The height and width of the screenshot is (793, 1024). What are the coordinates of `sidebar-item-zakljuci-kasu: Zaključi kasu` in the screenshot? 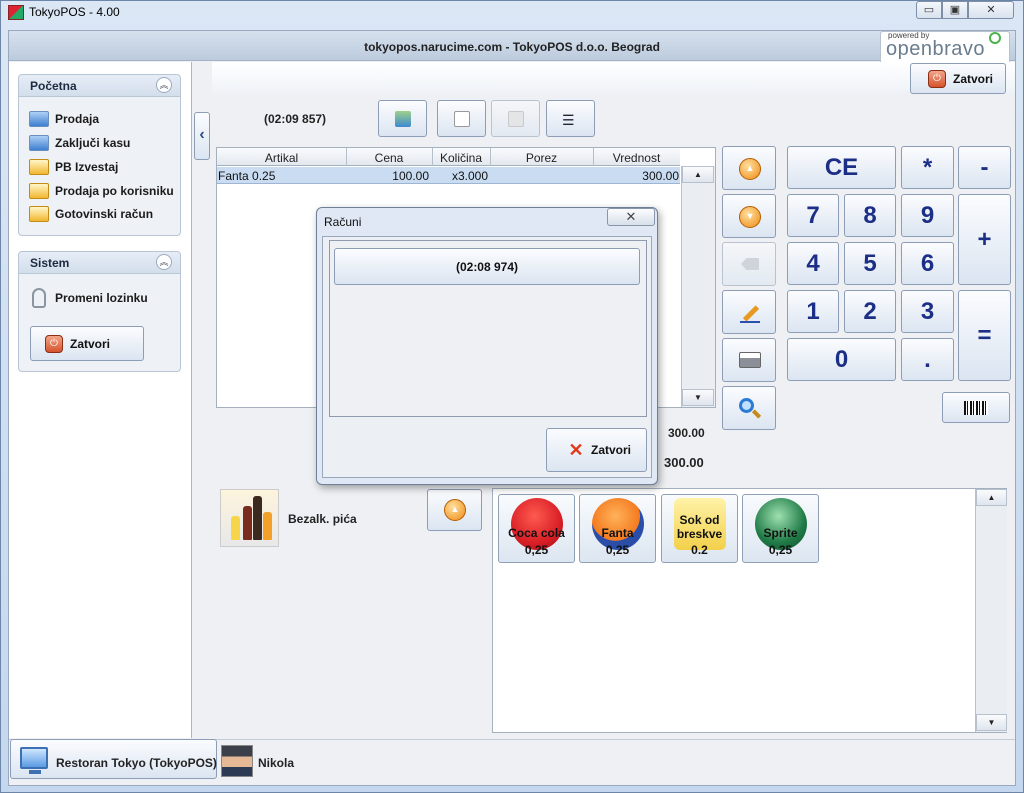 It's located at (104, 144).